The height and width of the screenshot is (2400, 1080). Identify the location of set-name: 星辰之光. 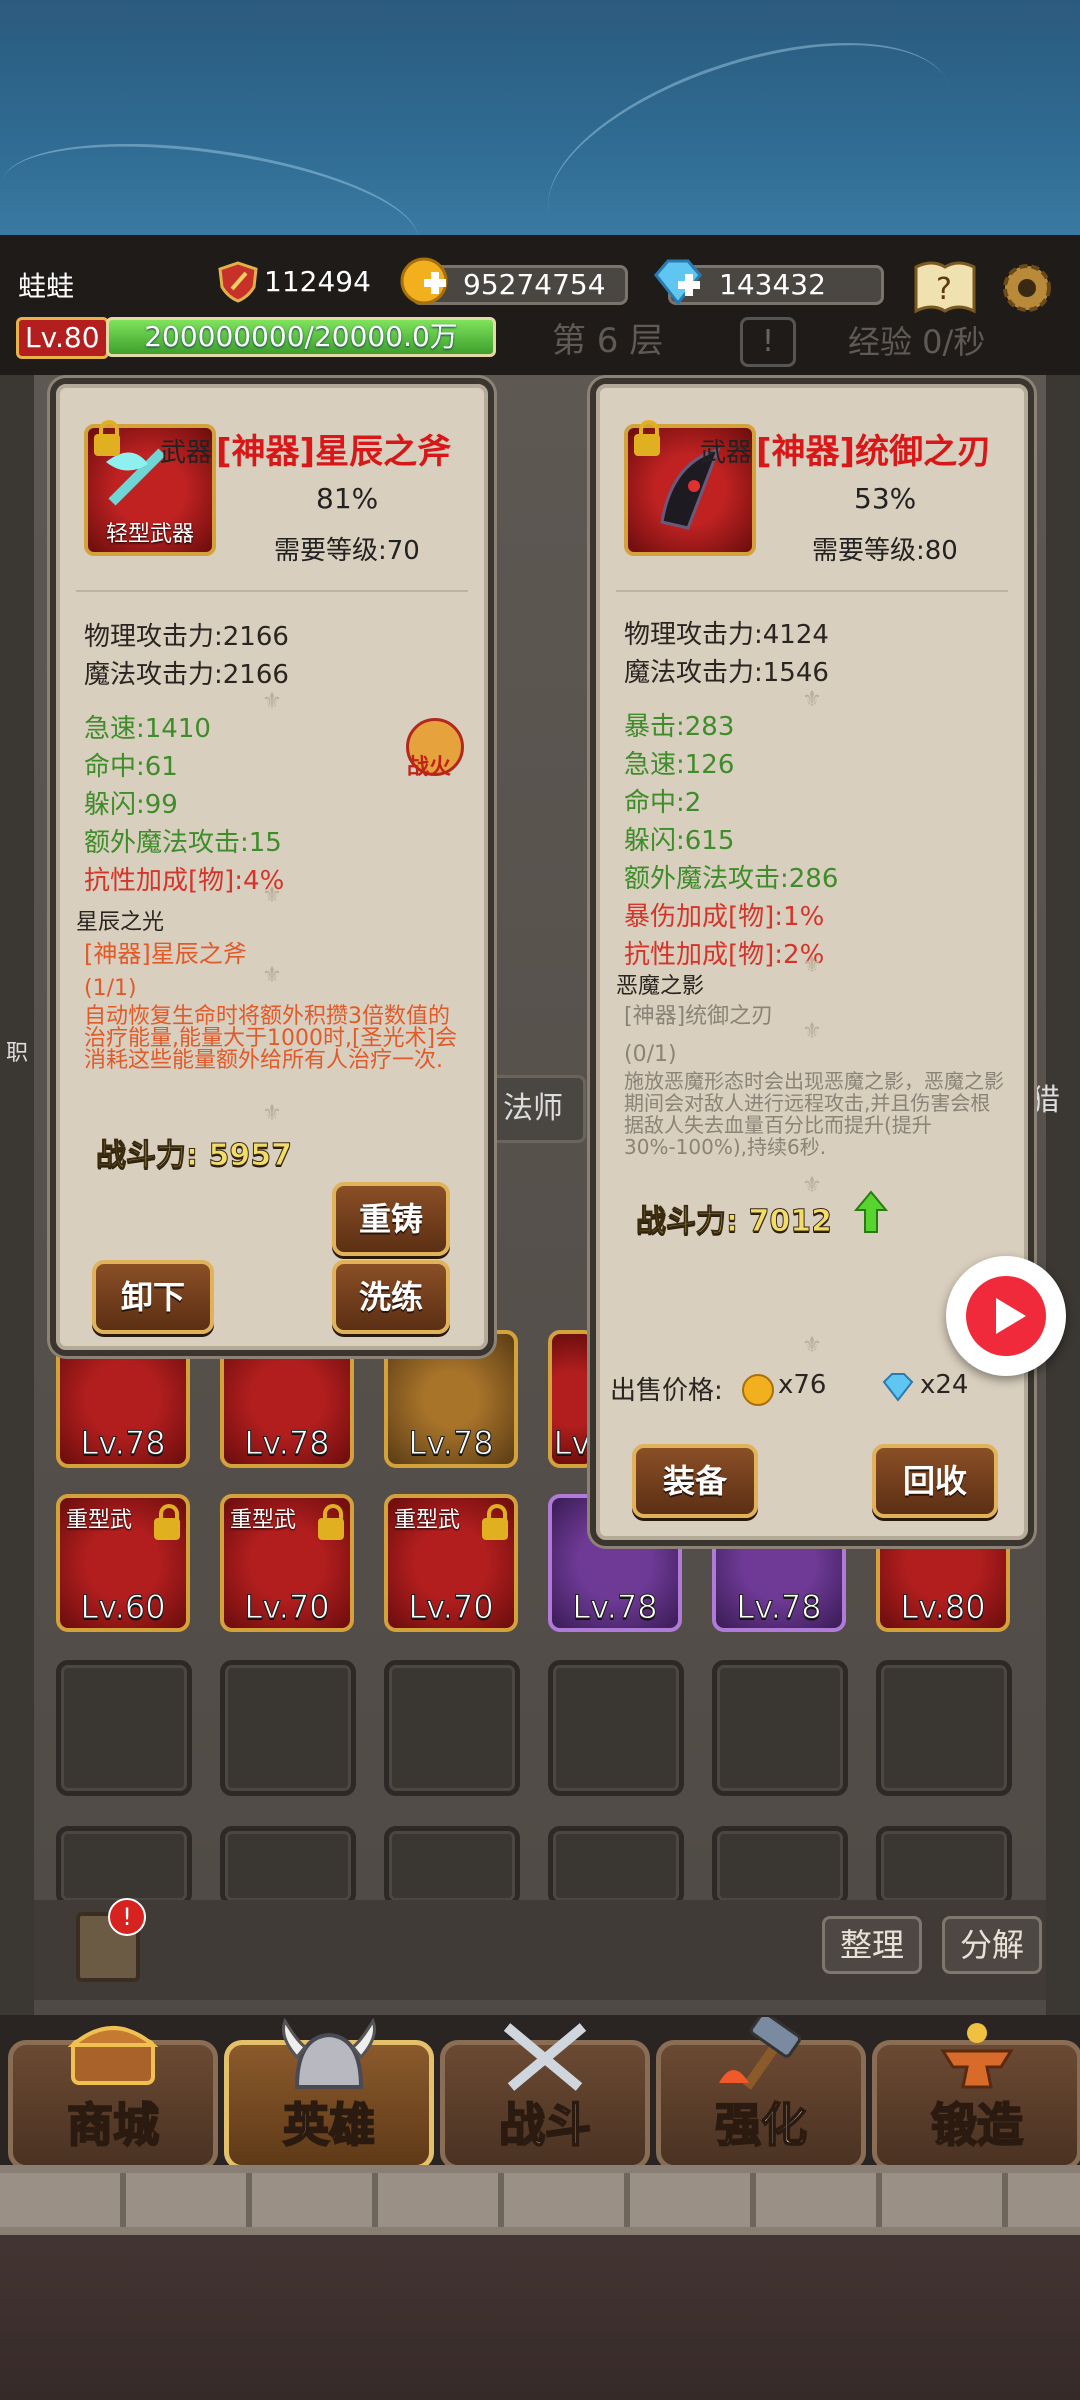
(120, 922).